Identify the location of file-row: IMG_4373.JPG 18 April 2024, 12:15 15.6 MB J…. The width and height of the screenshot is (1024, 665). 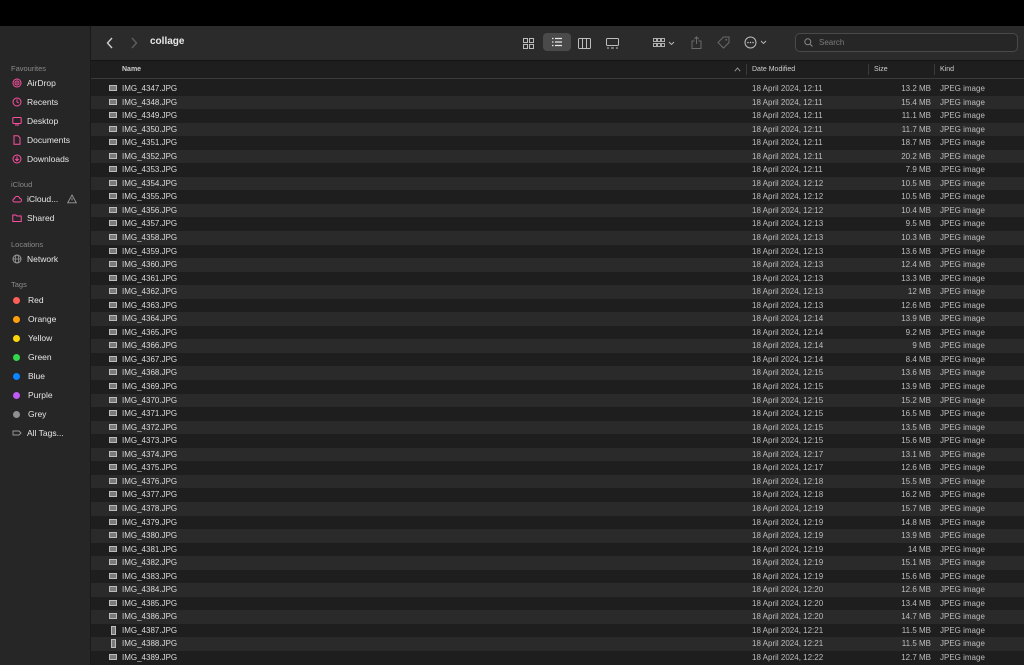
(557, 441).